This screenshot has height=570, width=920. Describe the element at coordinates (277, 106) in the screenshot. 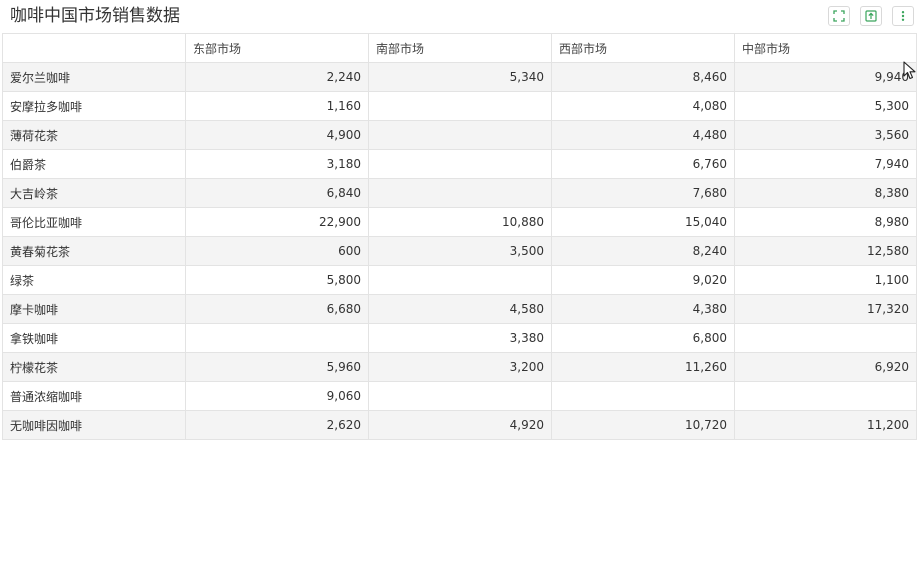

I see `value-cell: 1,160` at that location.